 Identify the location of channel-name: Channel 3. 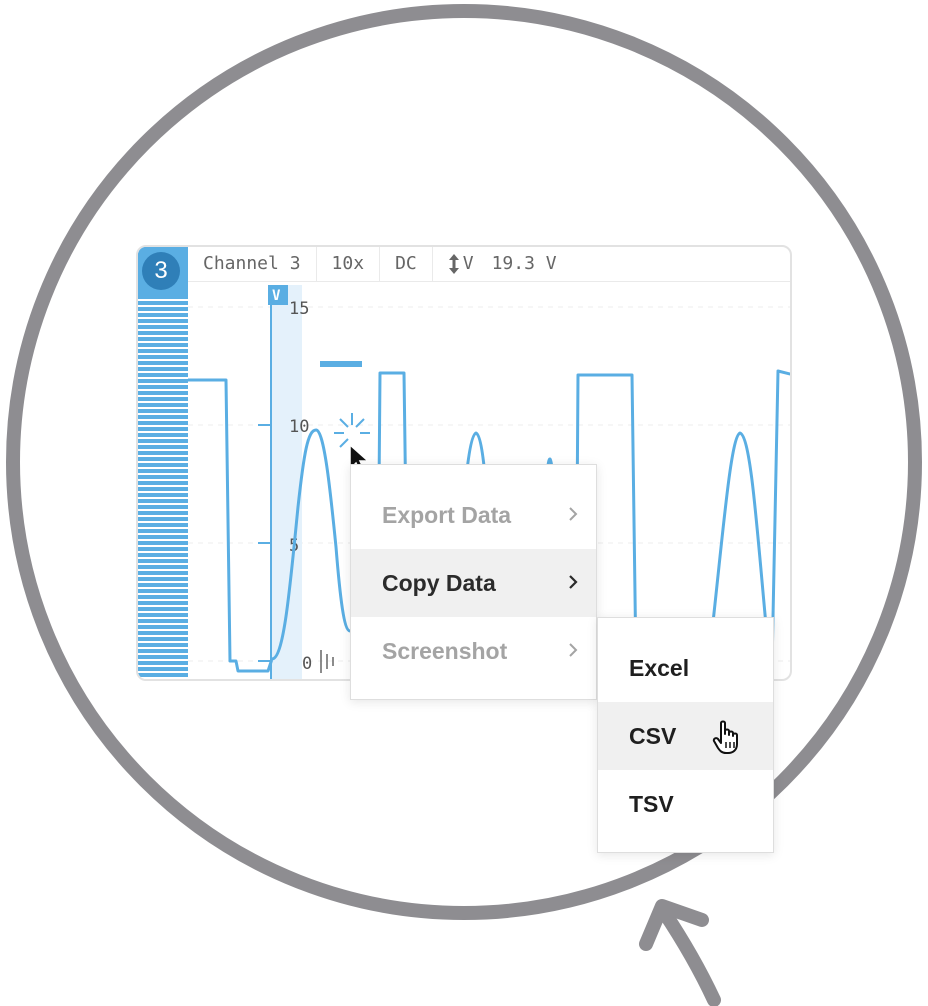
(252, 264).